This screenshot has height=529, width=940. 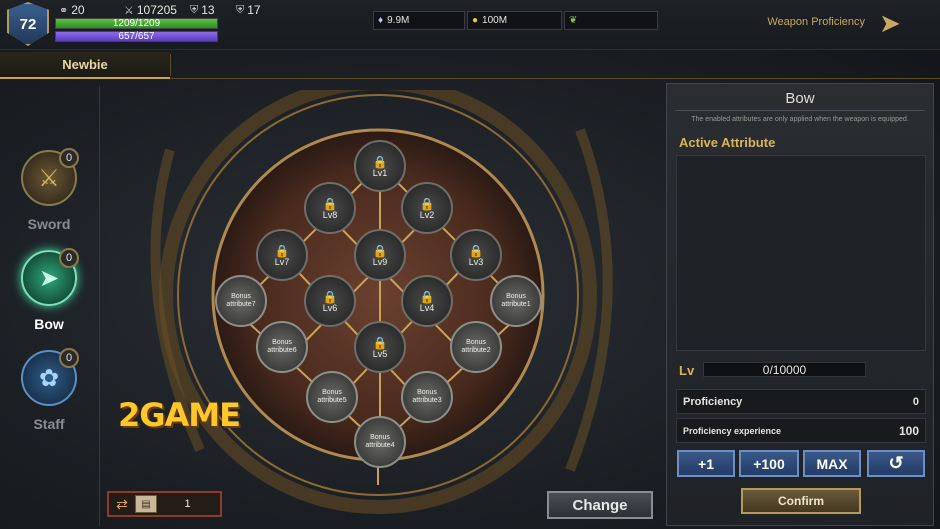 What do you see at coordinates (332, 397) in the screenshot?
I see `skill-node-bonus: Bonus attribute5` at bounding box center [332, 397].